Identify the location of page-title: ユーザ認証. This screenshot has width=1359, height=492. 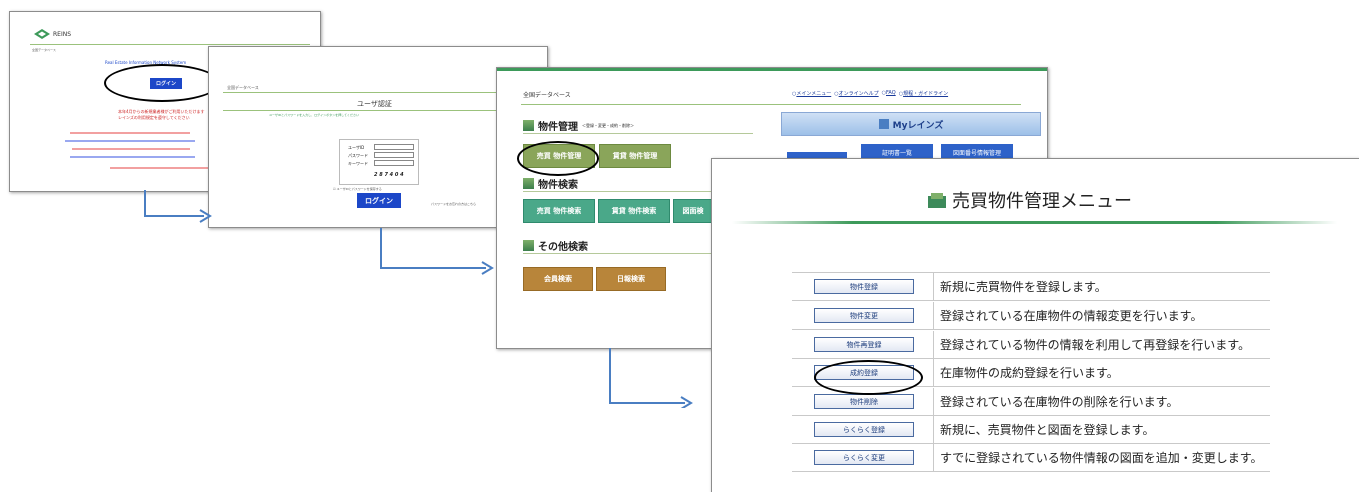
(374, 104).